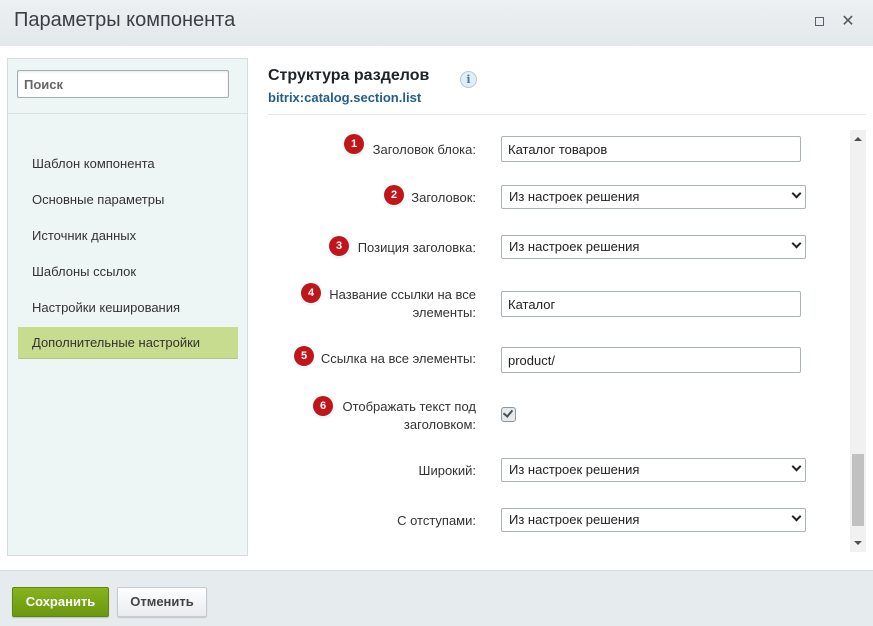 This screenshot has width=873, height=626. What do you see at coordinates (436, 520) in the screenshot?
I see `padding-label: С отступами:` at bounding box center [436, 520].